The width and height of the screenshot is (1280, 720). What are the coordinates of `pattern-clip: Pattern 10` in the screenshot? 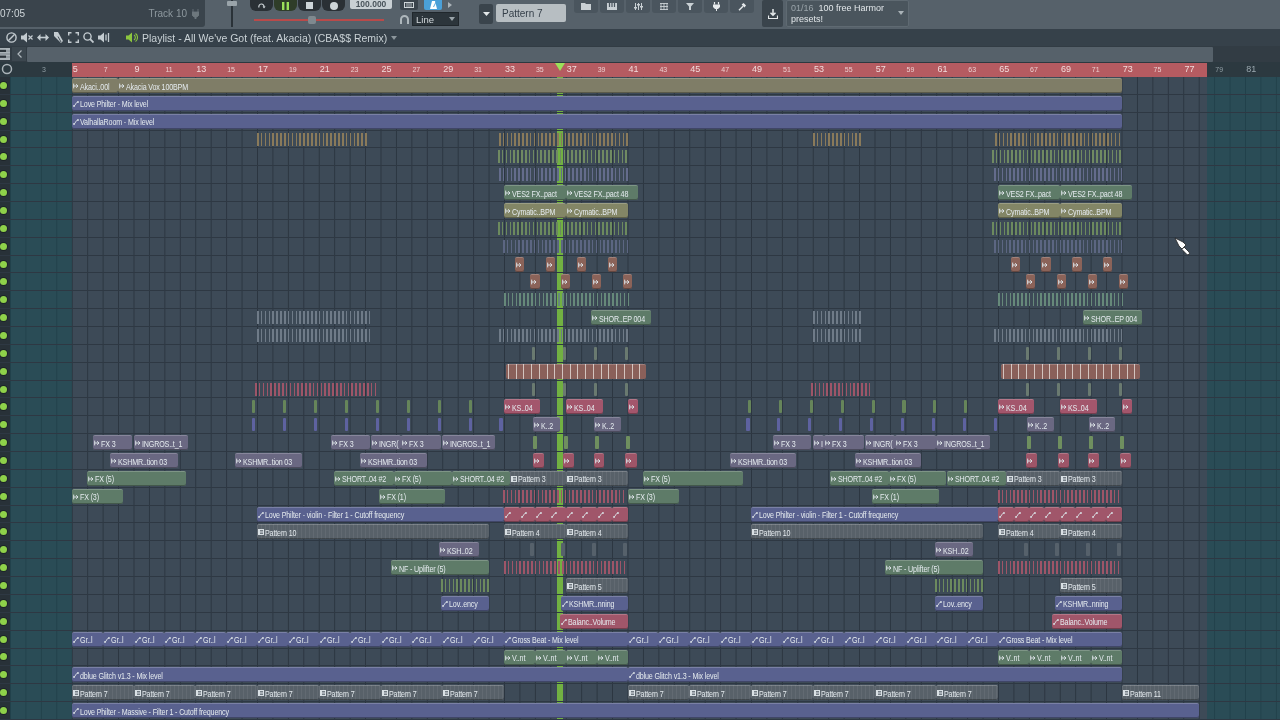 It's located at (373, 532).